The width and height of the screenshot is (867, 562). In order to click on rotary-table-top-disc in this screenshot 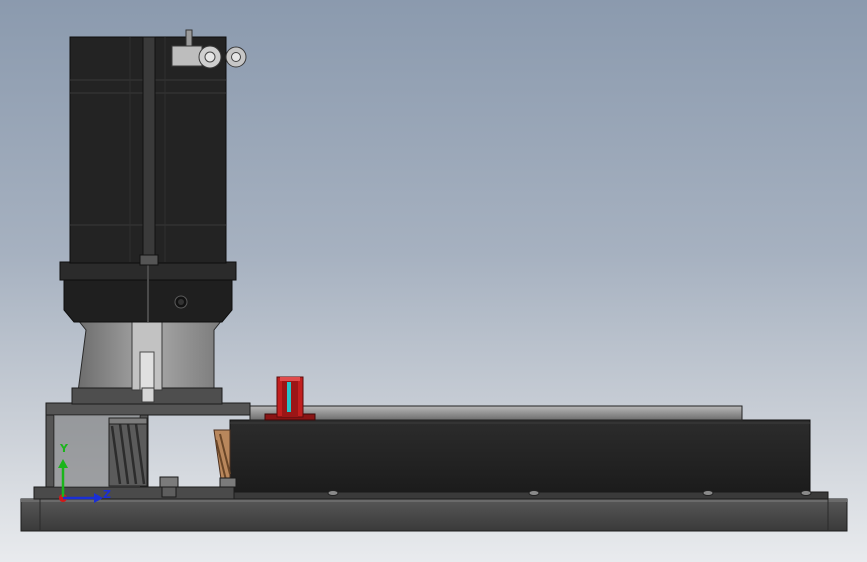, I will do `click(496, 413)`.